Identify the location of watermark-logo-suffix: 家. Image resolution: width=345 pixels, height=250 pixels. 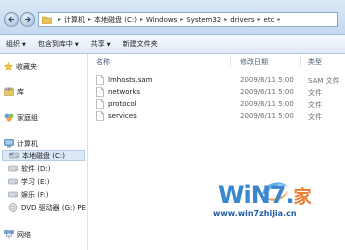
(302, 197).